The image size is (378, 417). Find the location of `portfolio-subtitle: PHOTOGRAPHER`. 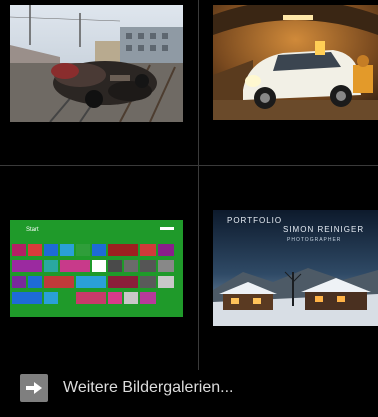

portfolio-subtitle: PHOTOGRAPHER is located at coordinates (314, 240).